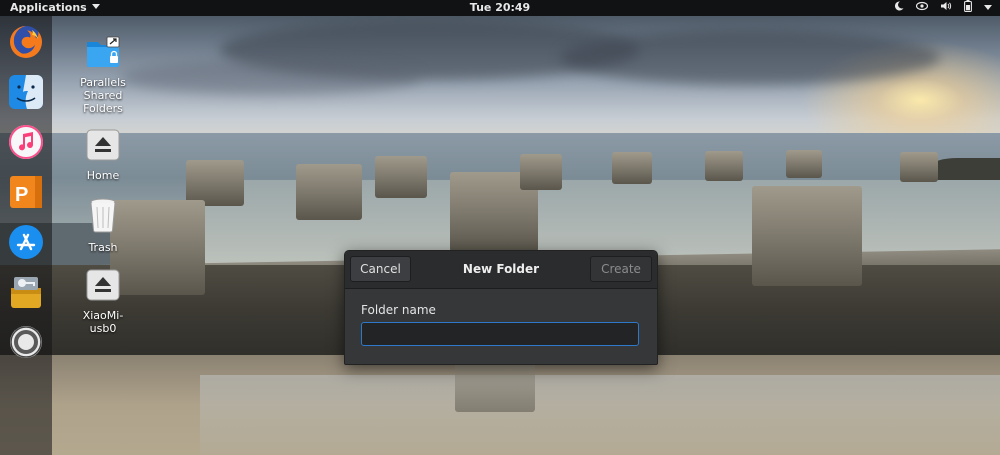  I want to click on finder-icon, so click(26, 92).